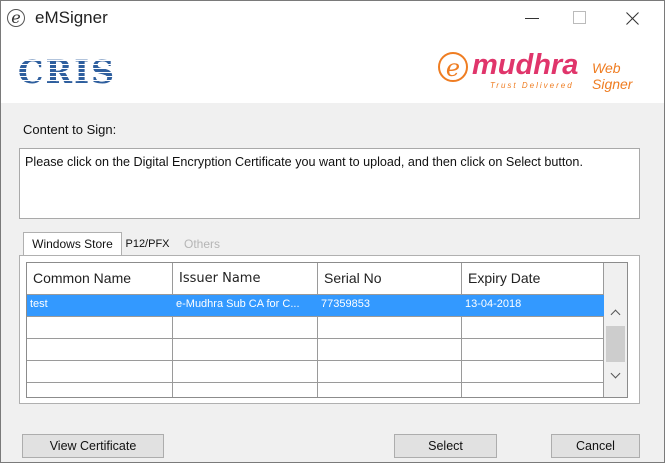 The image size is (665, 463). Describe the element at coordinates (70, 129) in the screenshot. I see `content-to-sign-label: Content to Sign:` at that location.